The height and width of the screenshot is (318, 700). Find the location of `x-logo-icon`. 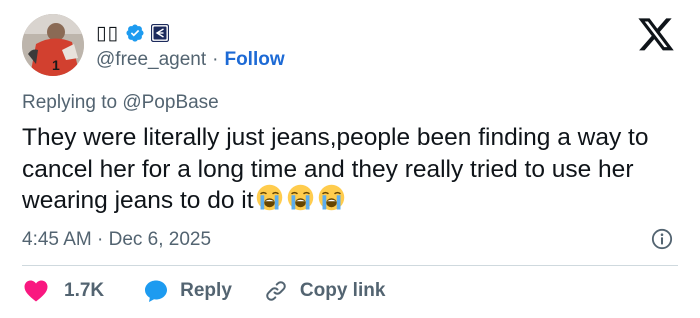

x-logo-icon is located at coordinates (656, 36).